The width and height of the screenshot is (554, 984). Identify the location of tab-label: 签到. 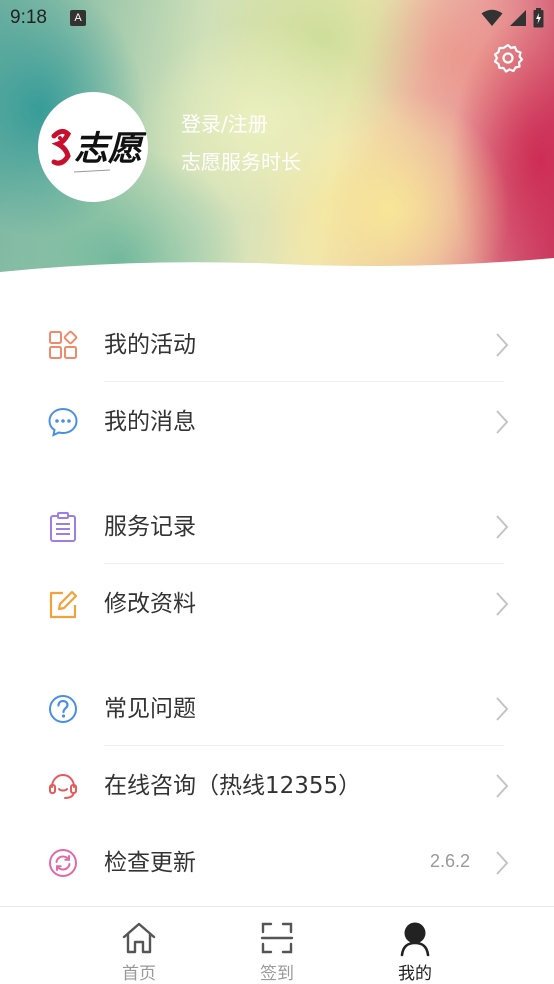
(277, 974).